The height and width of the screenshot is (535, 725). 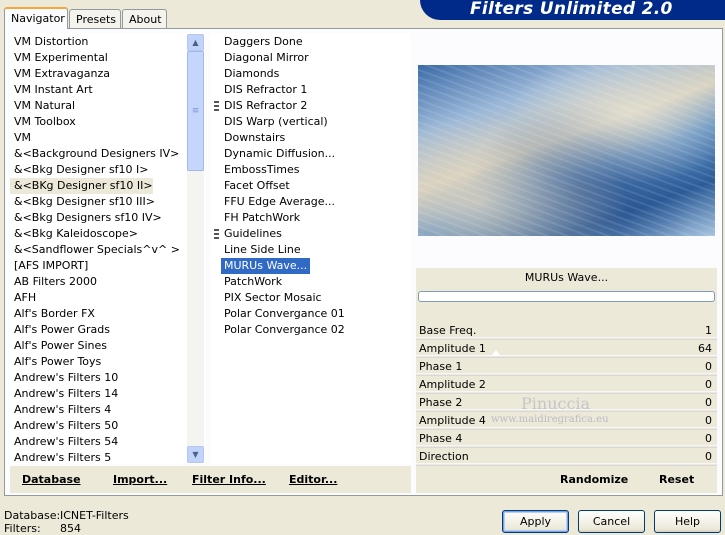 What do you see at coordinates (556, 403) in the screenshot?
I see `watermark-name: Pinuccia` at bounding box center [556, 403].